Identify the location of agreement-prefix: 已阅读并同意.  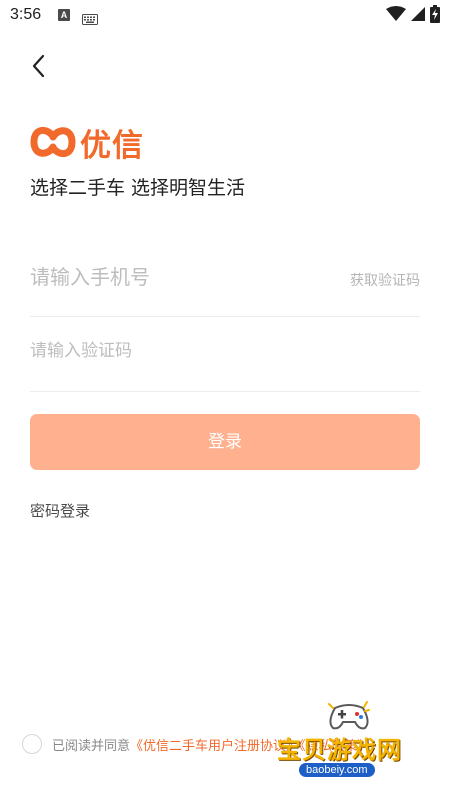
(91, 746).